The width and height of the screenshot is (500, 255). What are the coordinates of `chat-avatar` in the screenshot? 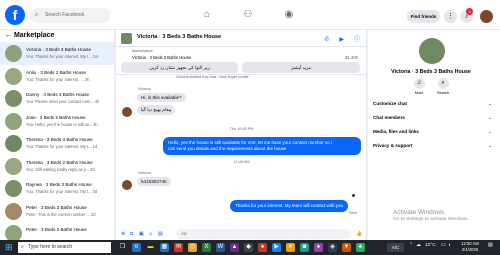 It's located at (126, 38).